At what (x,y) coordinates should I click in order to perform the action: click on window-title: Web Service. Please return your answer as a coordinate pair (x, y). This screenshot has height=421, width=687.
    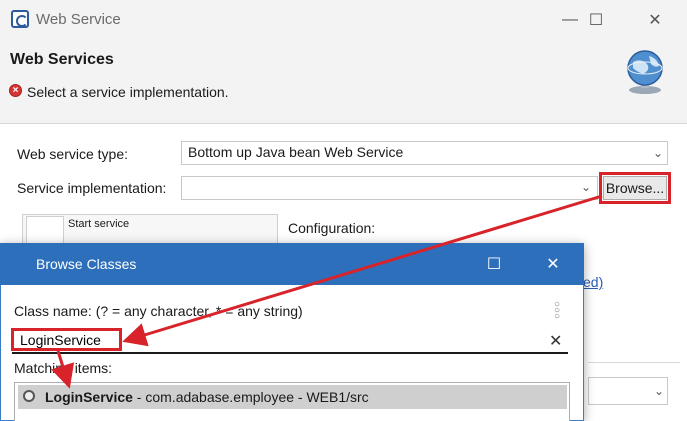
    Looking at the image, I should click on (78, 19).